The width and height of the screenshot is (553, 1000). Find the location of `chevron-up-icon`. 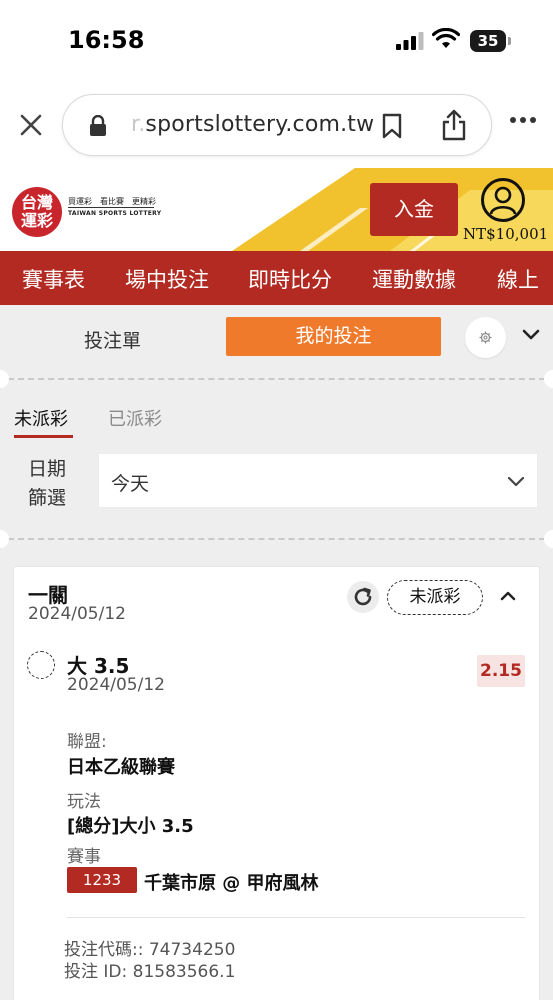

chevron-up-icon is located at coordinates (508, 596).